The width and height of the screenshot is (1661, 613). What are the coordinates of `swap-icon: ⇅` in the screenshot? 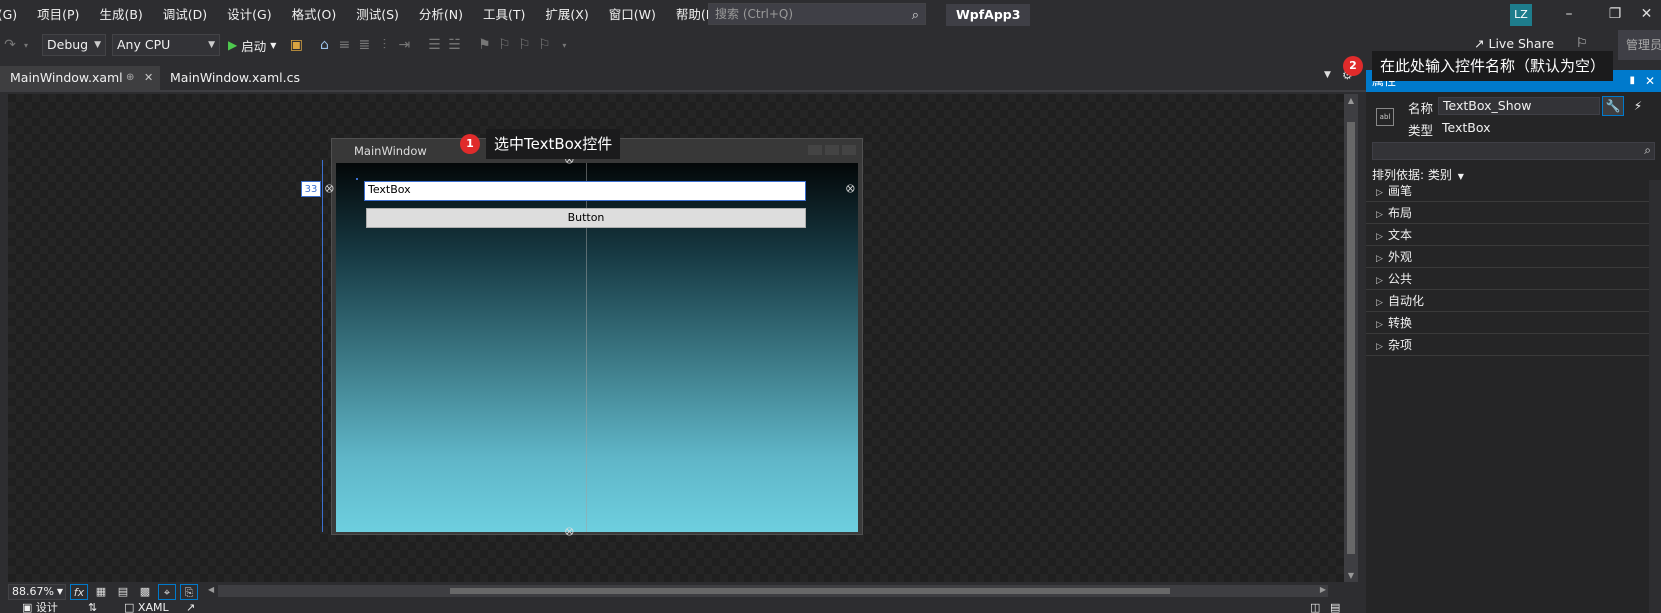 It's located at (92, 607).